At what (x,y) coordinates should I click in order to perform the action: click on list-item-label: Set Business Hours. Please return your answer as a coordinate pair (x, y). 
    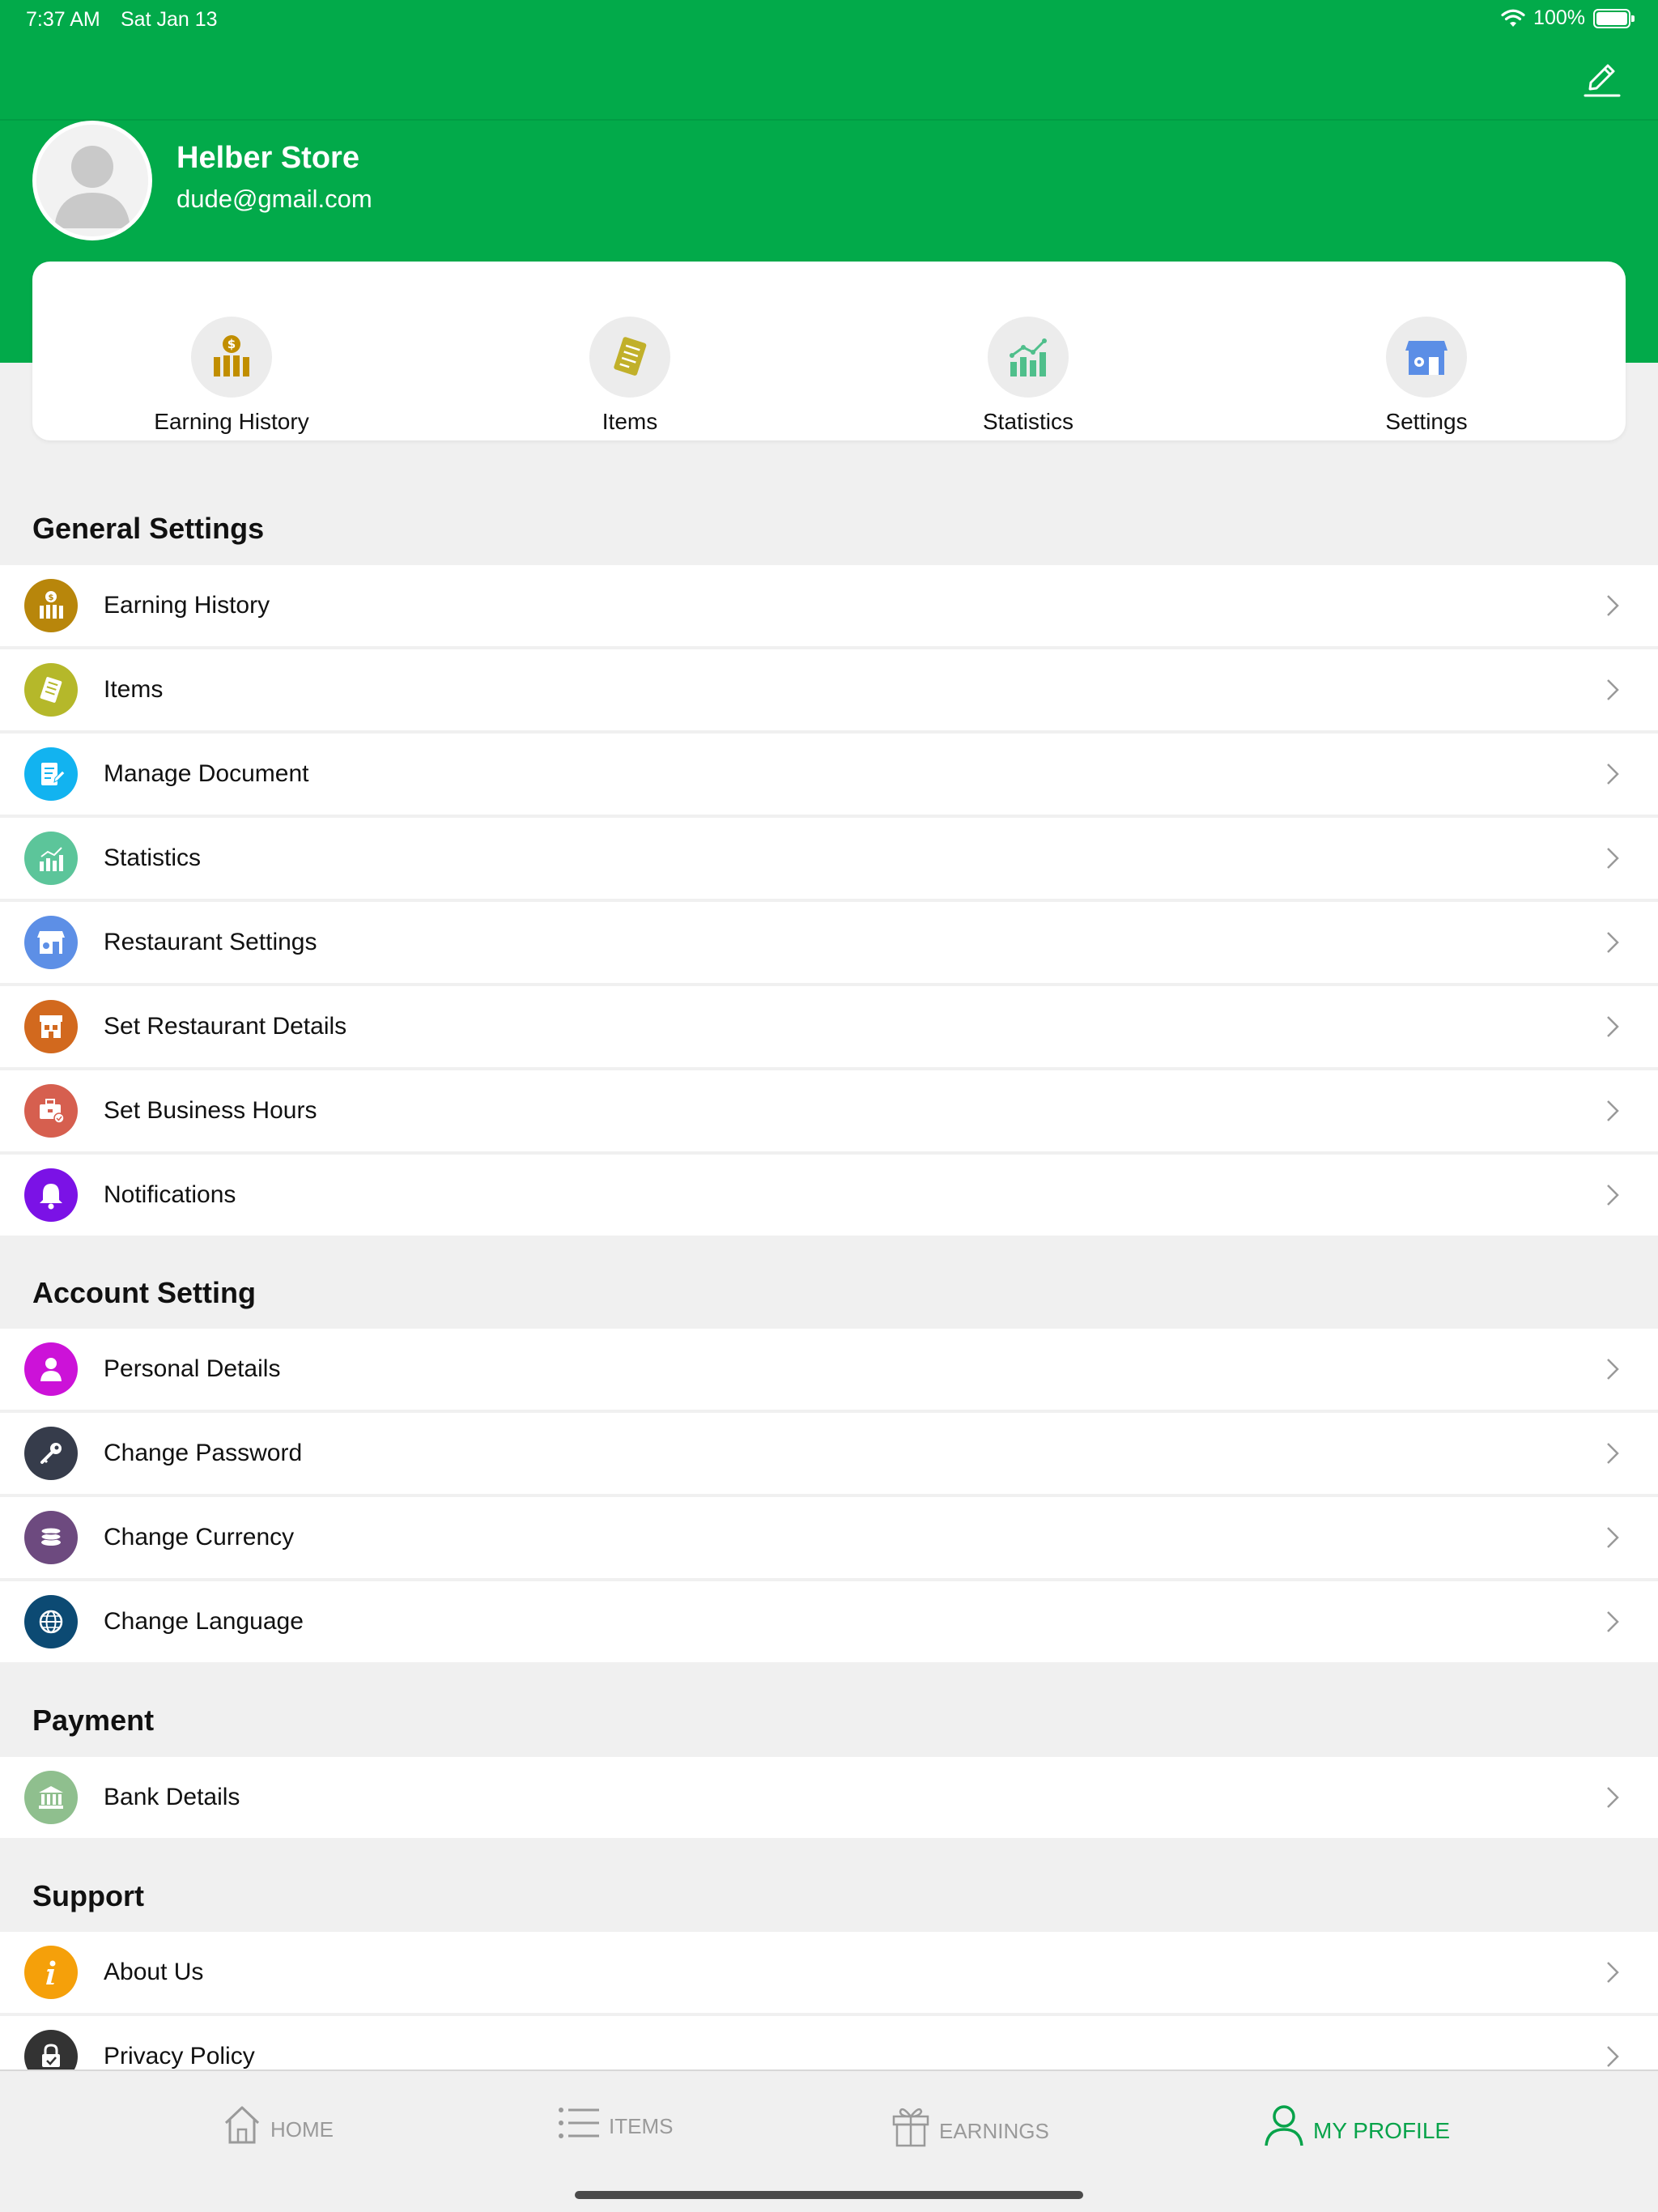
    Looking at the image, I should click on (210, 1111).